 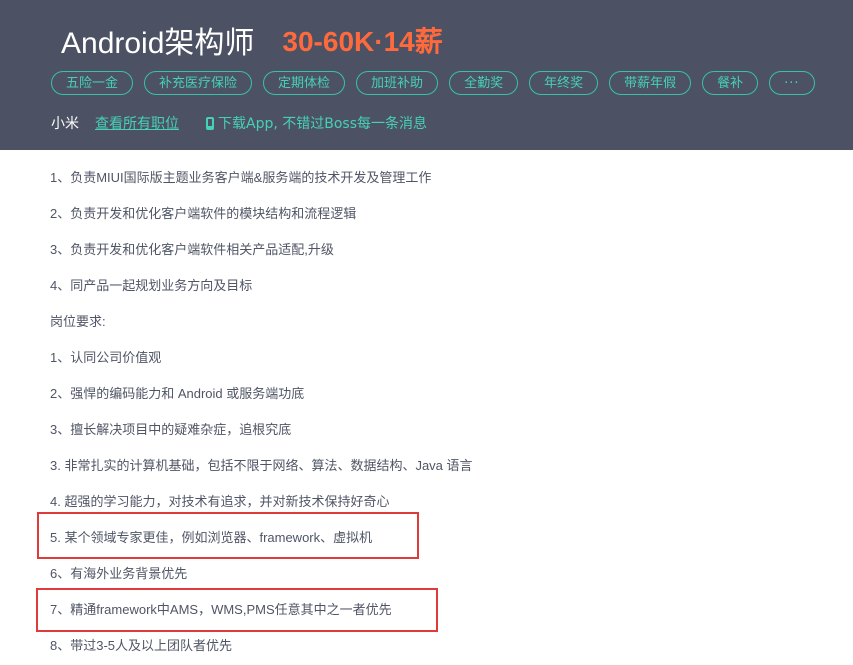 I want to click on salary: 30-60K·14薪, so click(x=362, y=41).